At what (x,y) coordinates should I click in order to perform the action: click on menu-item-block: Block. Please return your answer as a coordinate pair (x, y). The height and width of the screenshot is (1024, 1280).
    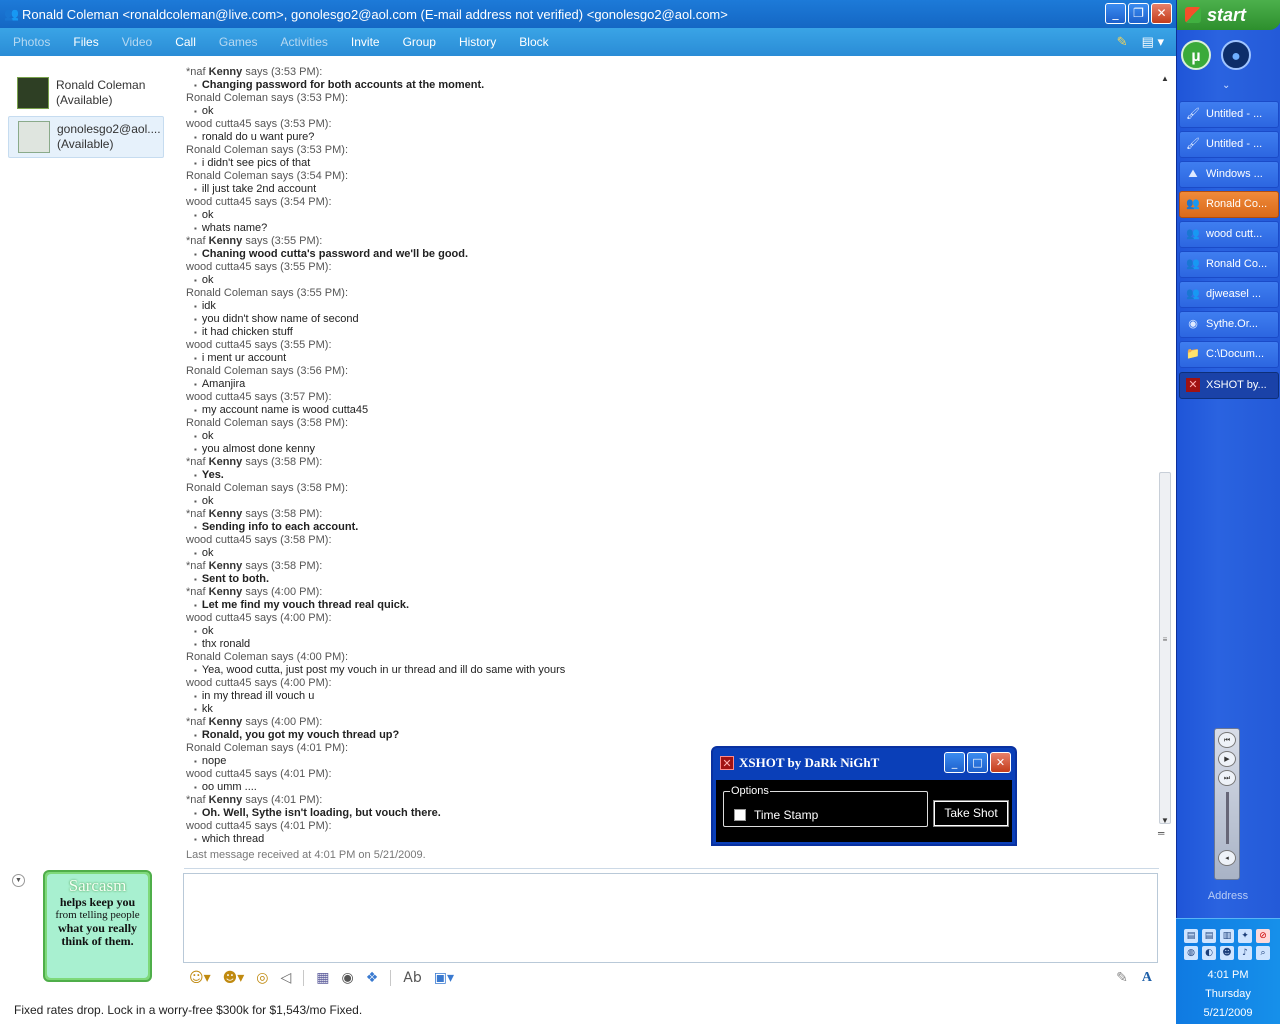
    Looking at the image, I should click on (533, 42).